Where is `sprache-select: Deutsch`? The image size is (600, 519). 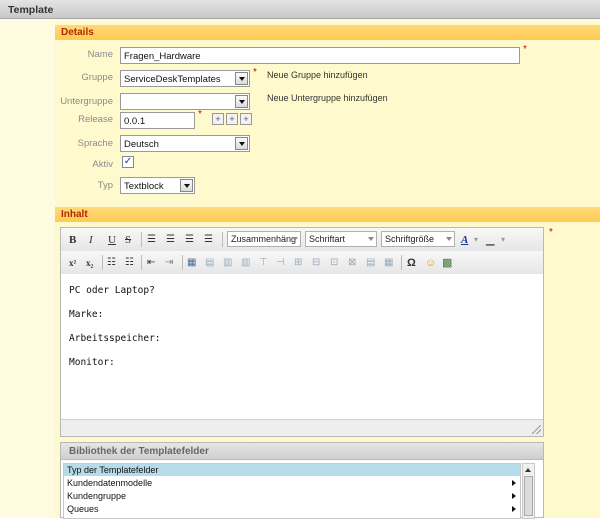 sprache-select: Deutsch is located at coordinates (185, 143).